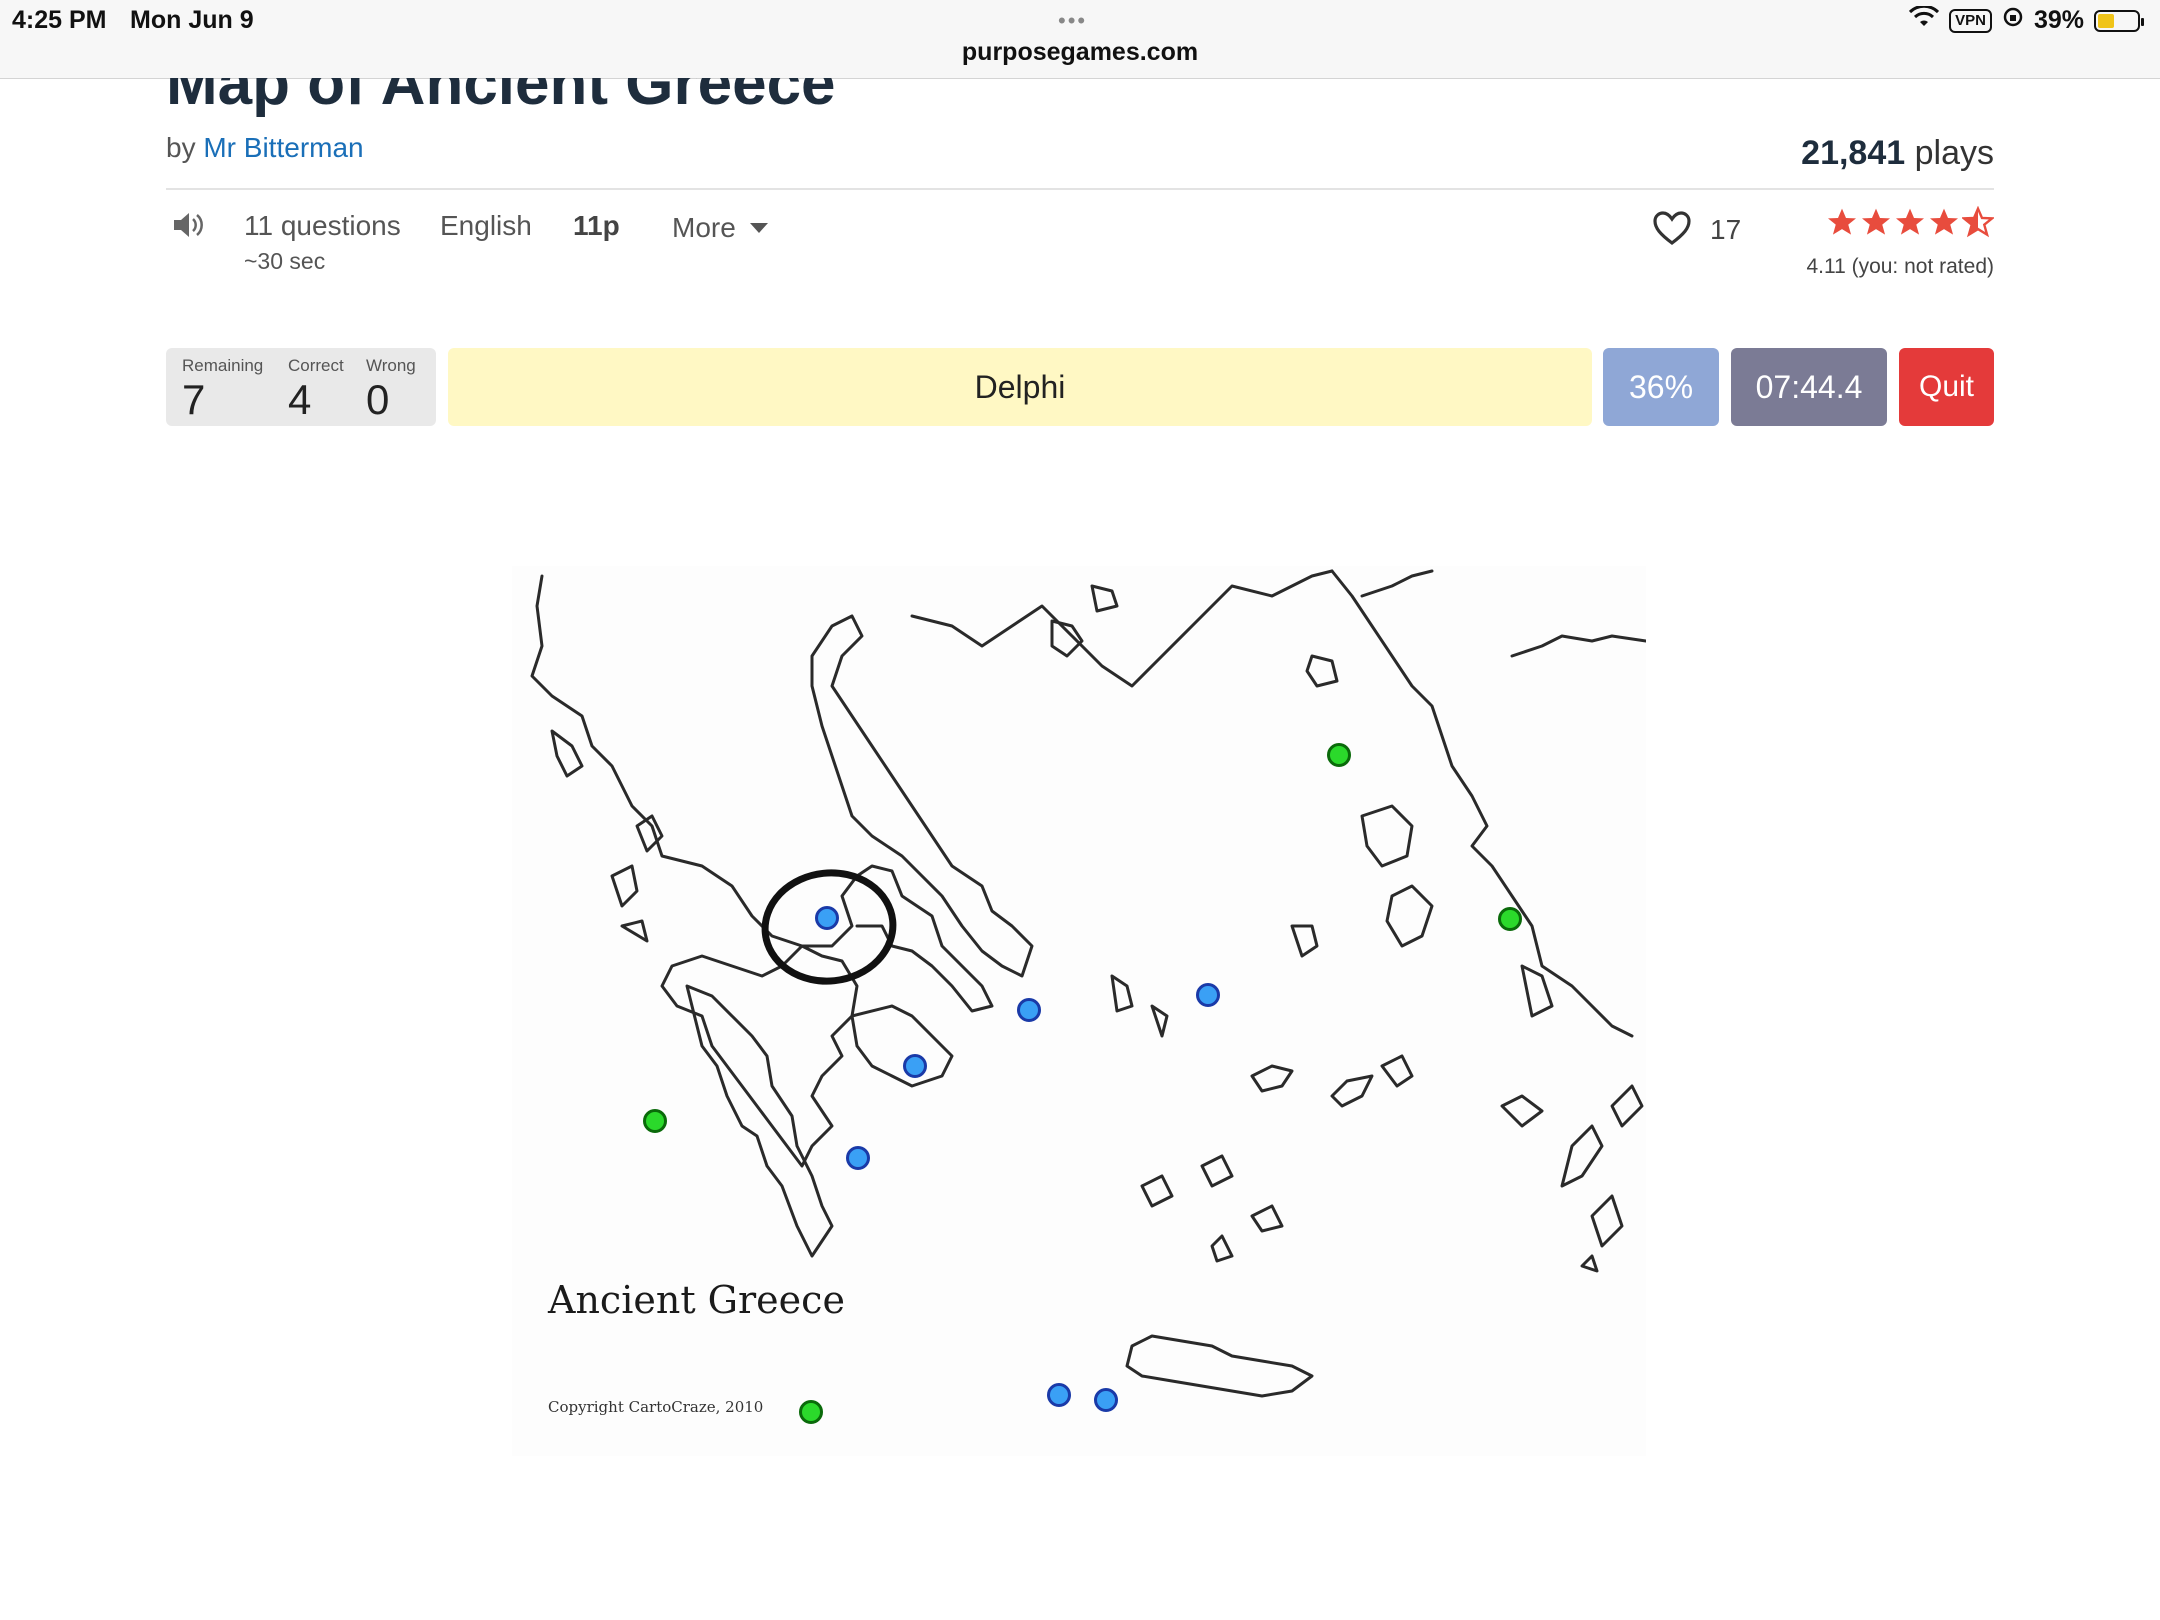 This screenshot has height=1620, width=2160. What do you see at coordinates (596, 225) in the screenshot?
I see `points: 11p` at bounding box center [596, 225].